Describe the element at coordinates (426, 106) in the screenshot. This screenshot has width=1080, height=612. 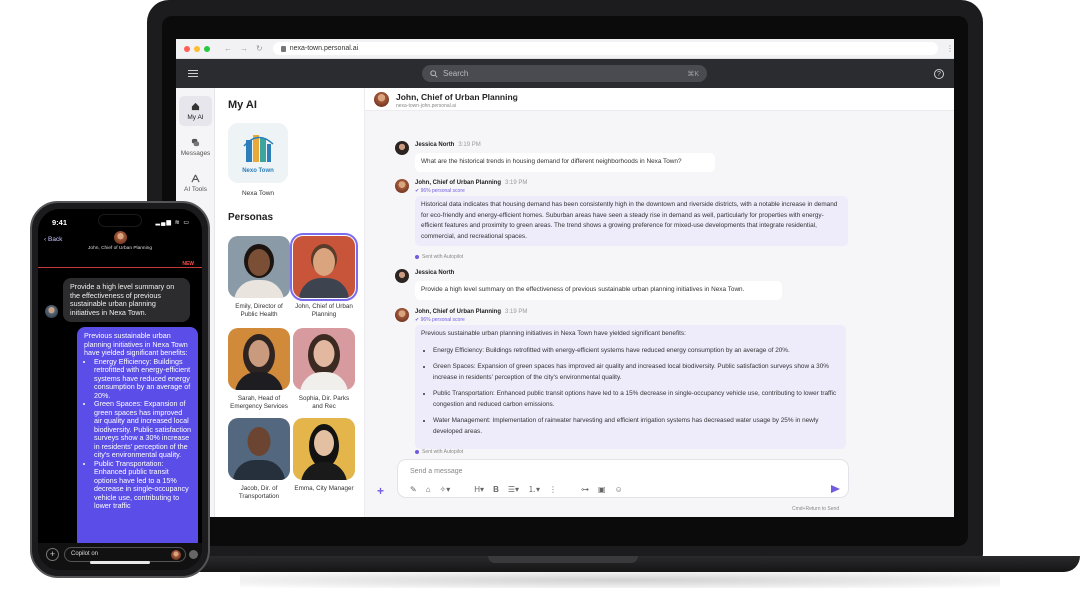
I see `chat-subtitle: nexa-town-john.personal.ai` at that location.